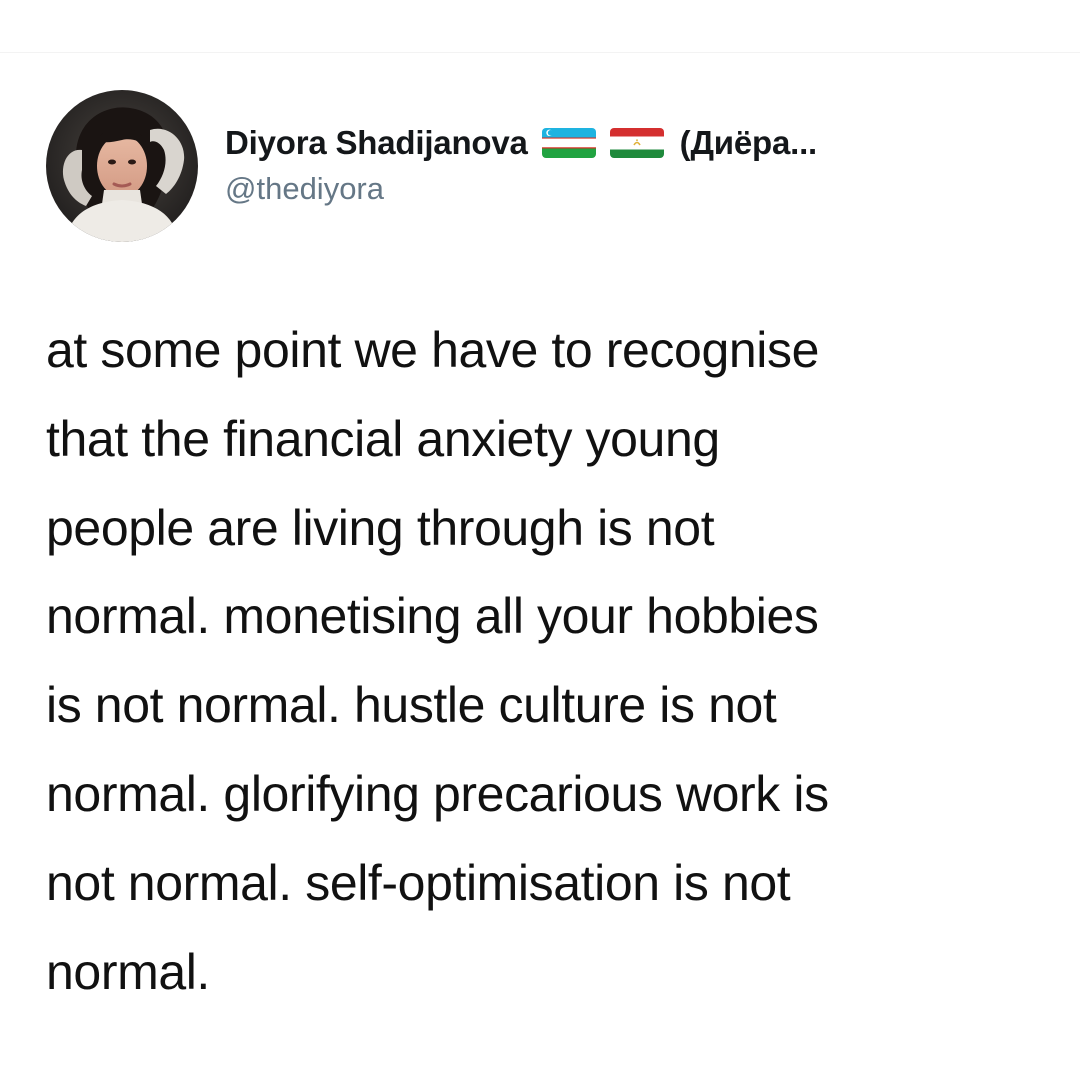 The width and height of the screenshot is (1080, 1080). Describe the element at coordinates (418, 882) in the screenshot. I see `tweet-text-line: not normal. self-optimisation is not` at that location.